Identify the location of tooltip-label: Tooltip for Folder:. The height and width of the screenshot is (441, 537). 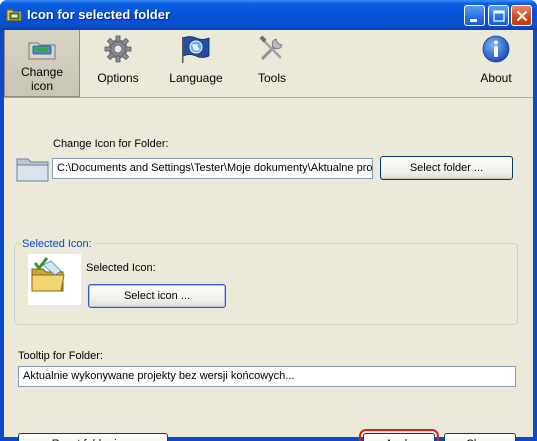
(60, 356).